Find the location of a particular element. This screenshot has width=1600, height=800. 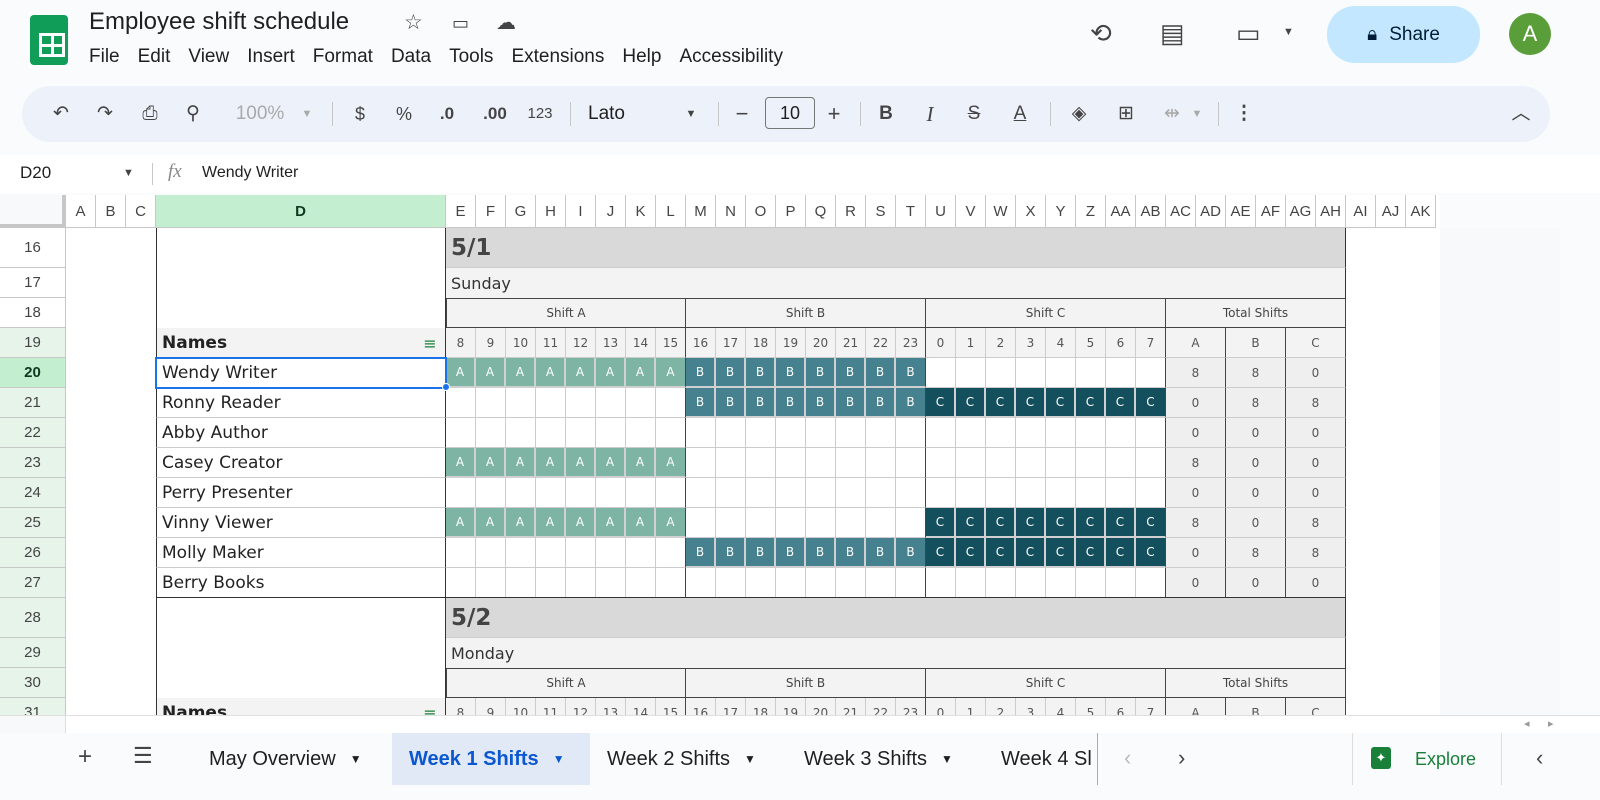

tab-may-overview: May Overview ▼ is located at coordinates (285, 759).